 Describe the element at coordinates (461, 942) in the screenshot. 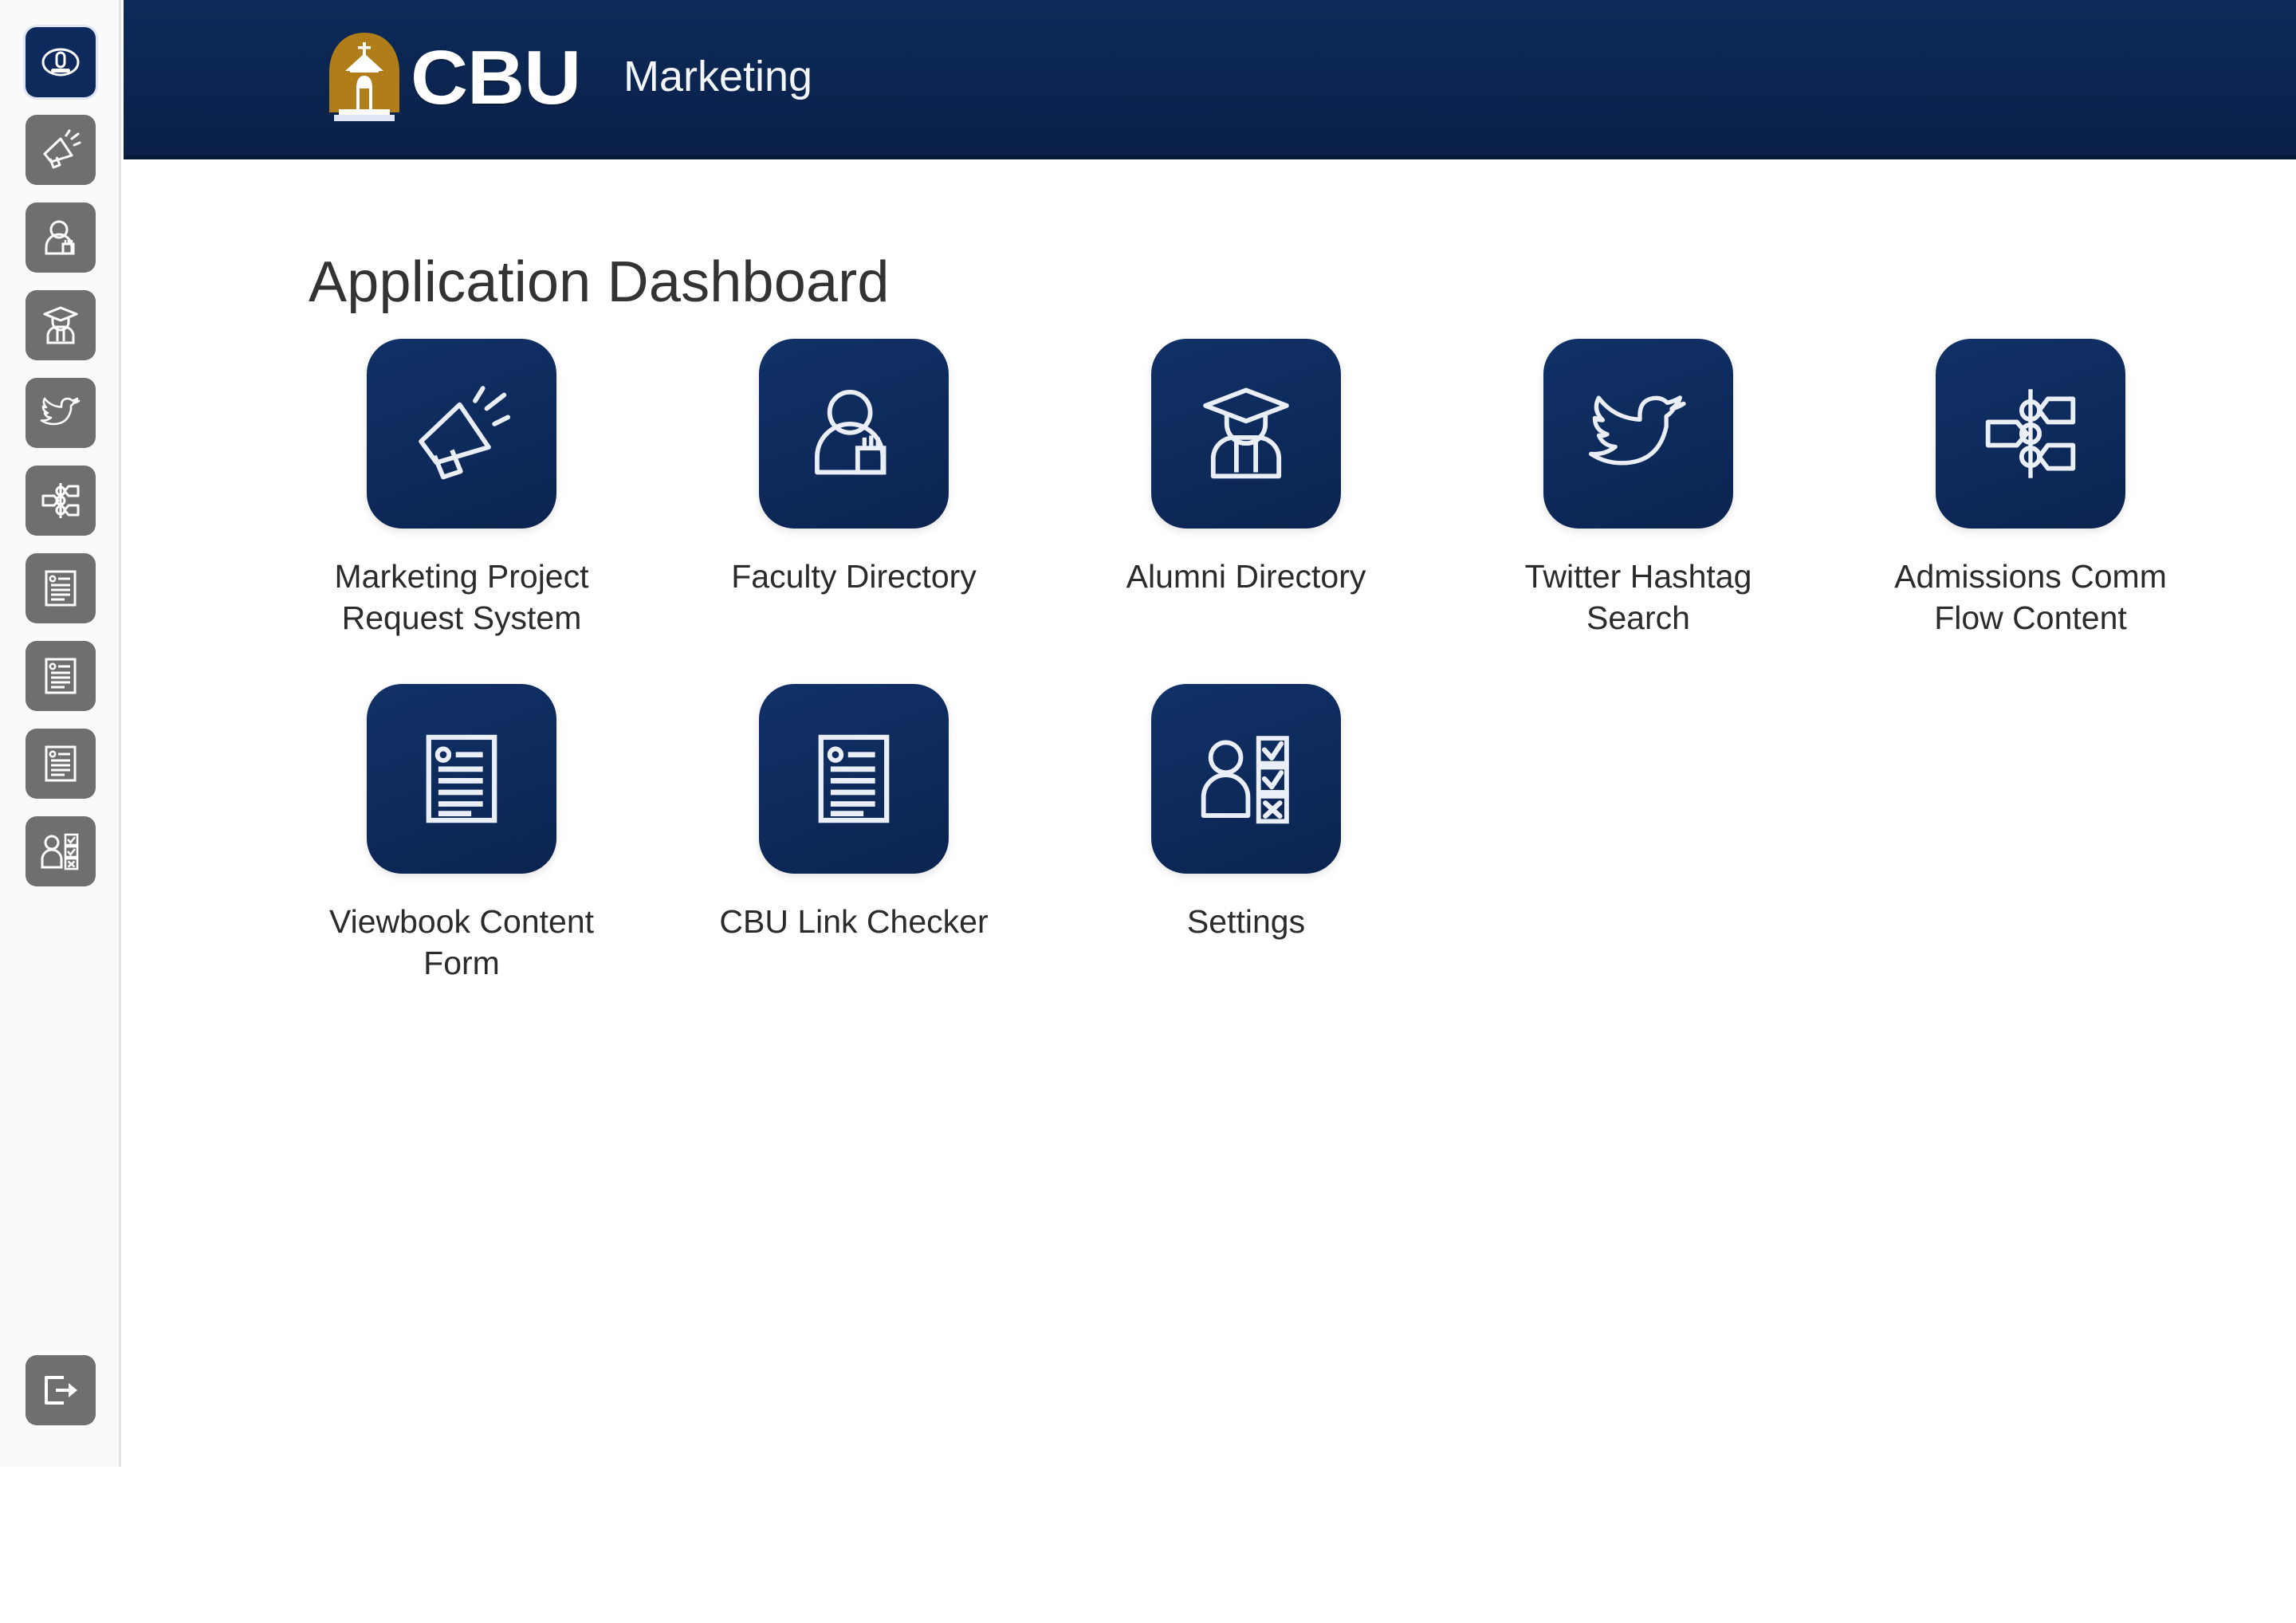

I see `app-tile-label: Viewbook Content Form` at that location.